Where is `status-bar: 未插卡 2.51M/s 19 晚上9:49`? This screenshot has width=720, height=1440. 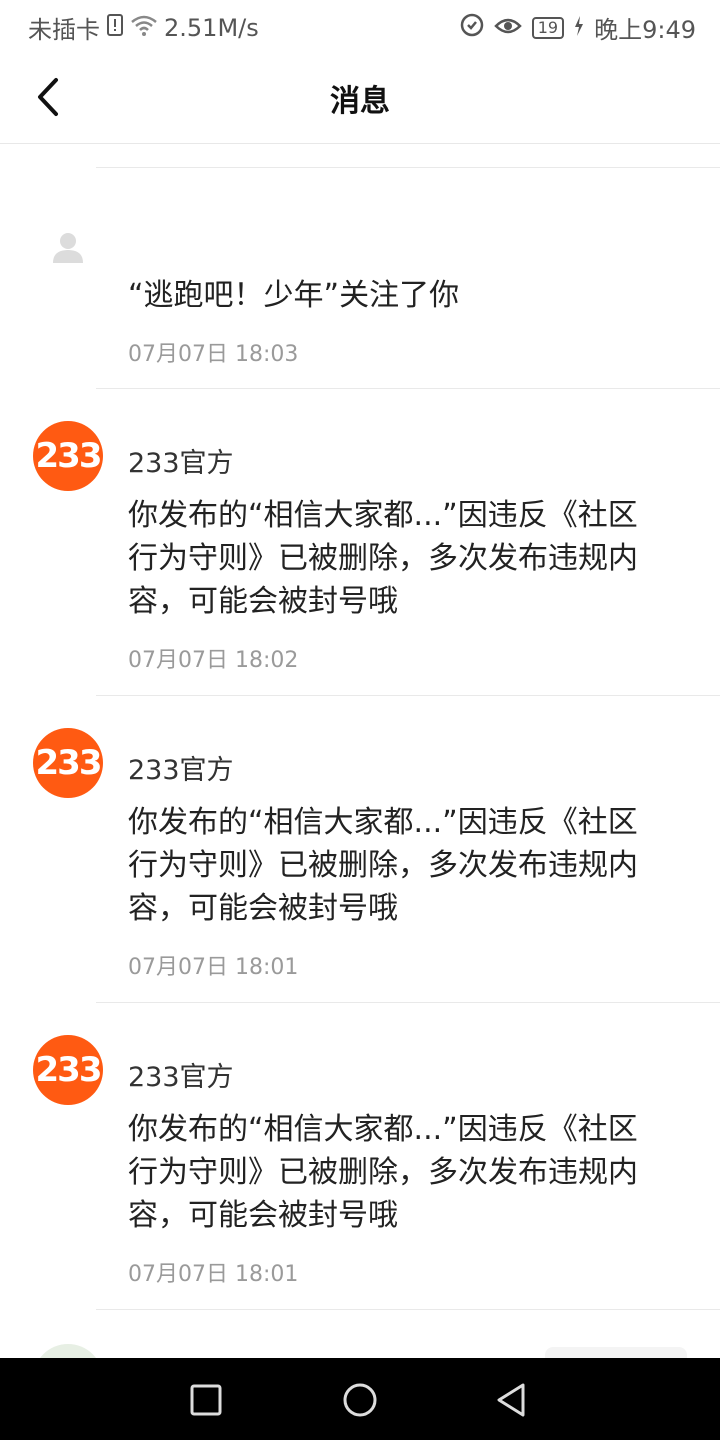 status-bar: 未插卡 2.51M/s 19 晚上9:49 is located at coordinates (360, 25).